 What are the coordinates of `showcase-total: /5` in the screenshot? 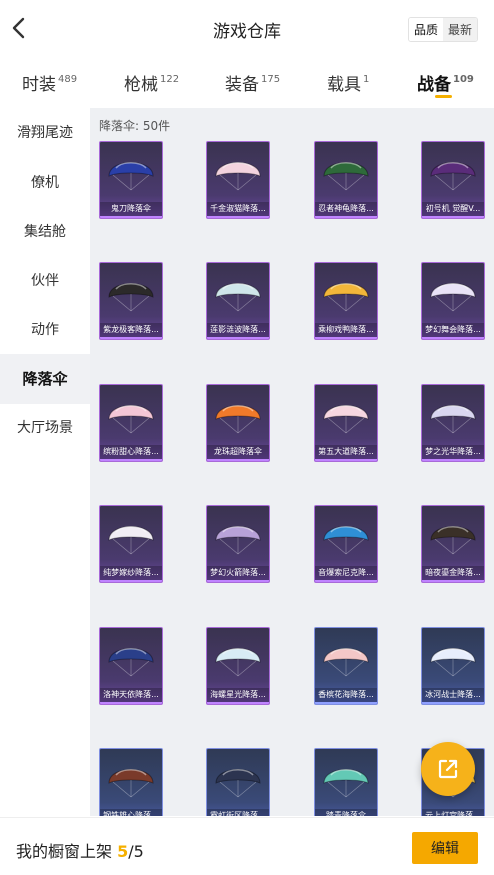 It's located at (136, 851).